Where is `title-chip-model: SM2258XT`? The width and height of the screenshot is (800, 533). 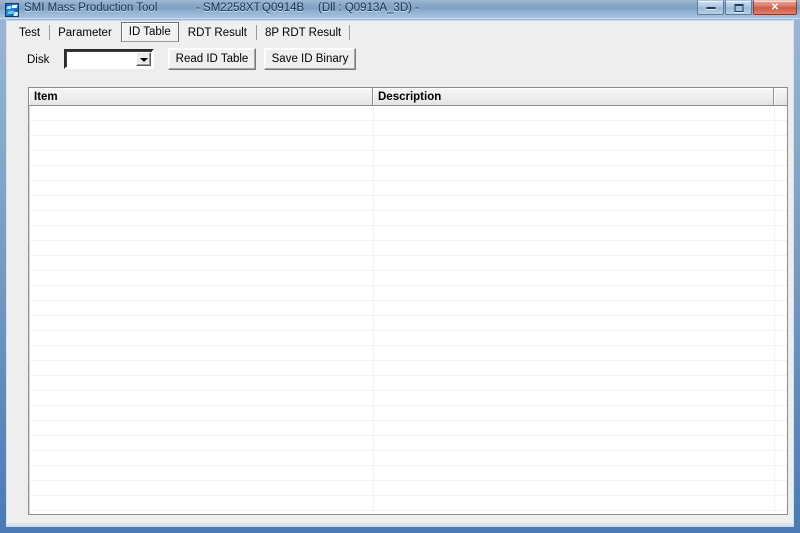 title-chip-model: SM2258XT is located at coordinates (232, 8).